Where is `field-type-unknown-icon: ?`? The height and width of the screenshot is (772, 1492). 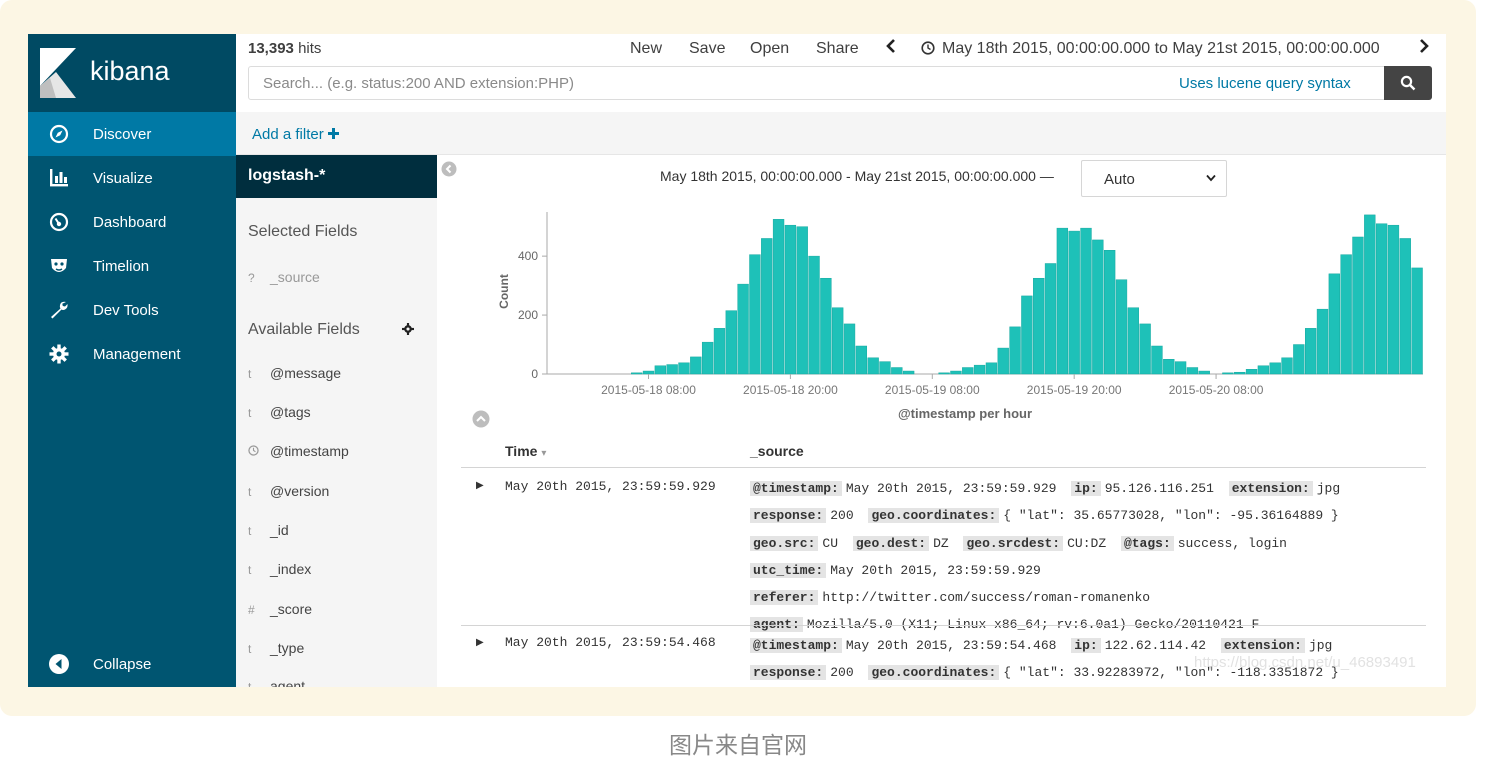 field-type-unknown-icon: ? is located at coordinates (251, 278).